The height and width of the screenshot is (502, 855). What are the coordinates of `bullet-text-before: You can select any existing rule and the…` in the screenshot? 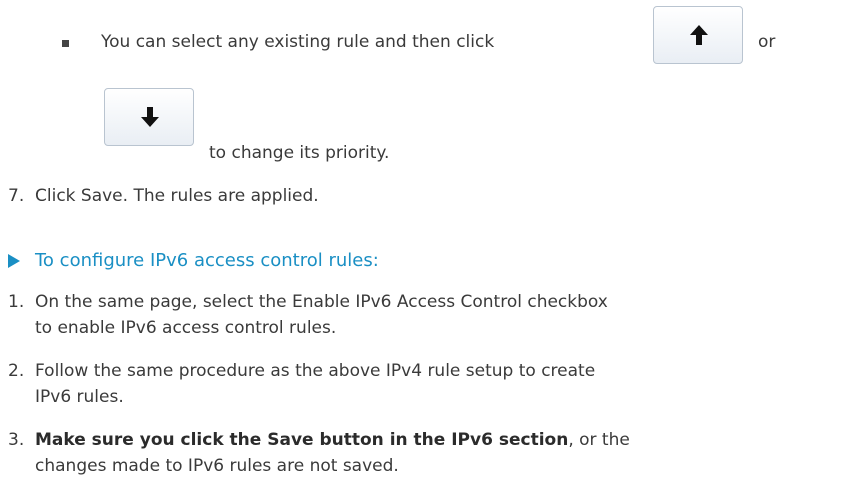 It's located at (298, 42).